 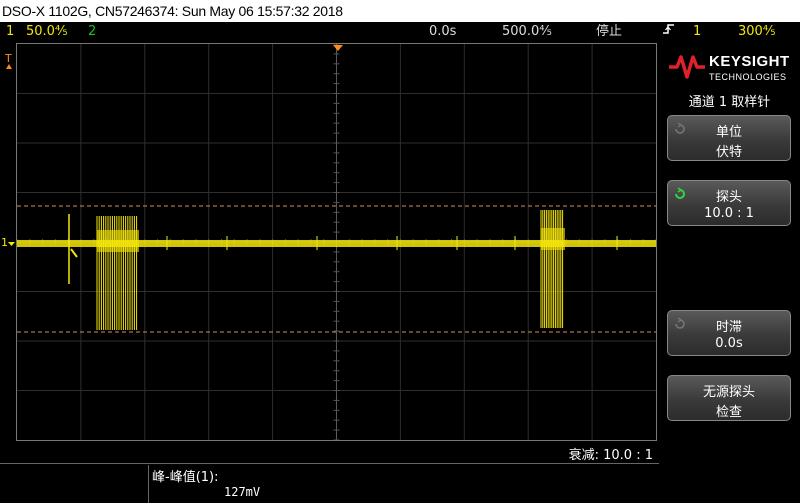 What do you see at coordinates (400, 32) in the screenshot?
I see `status-bar: 1 50.0⅘ 2 0.0s 500.0⅘ 停止 1 300⅘` at bounding box center [400, 32].